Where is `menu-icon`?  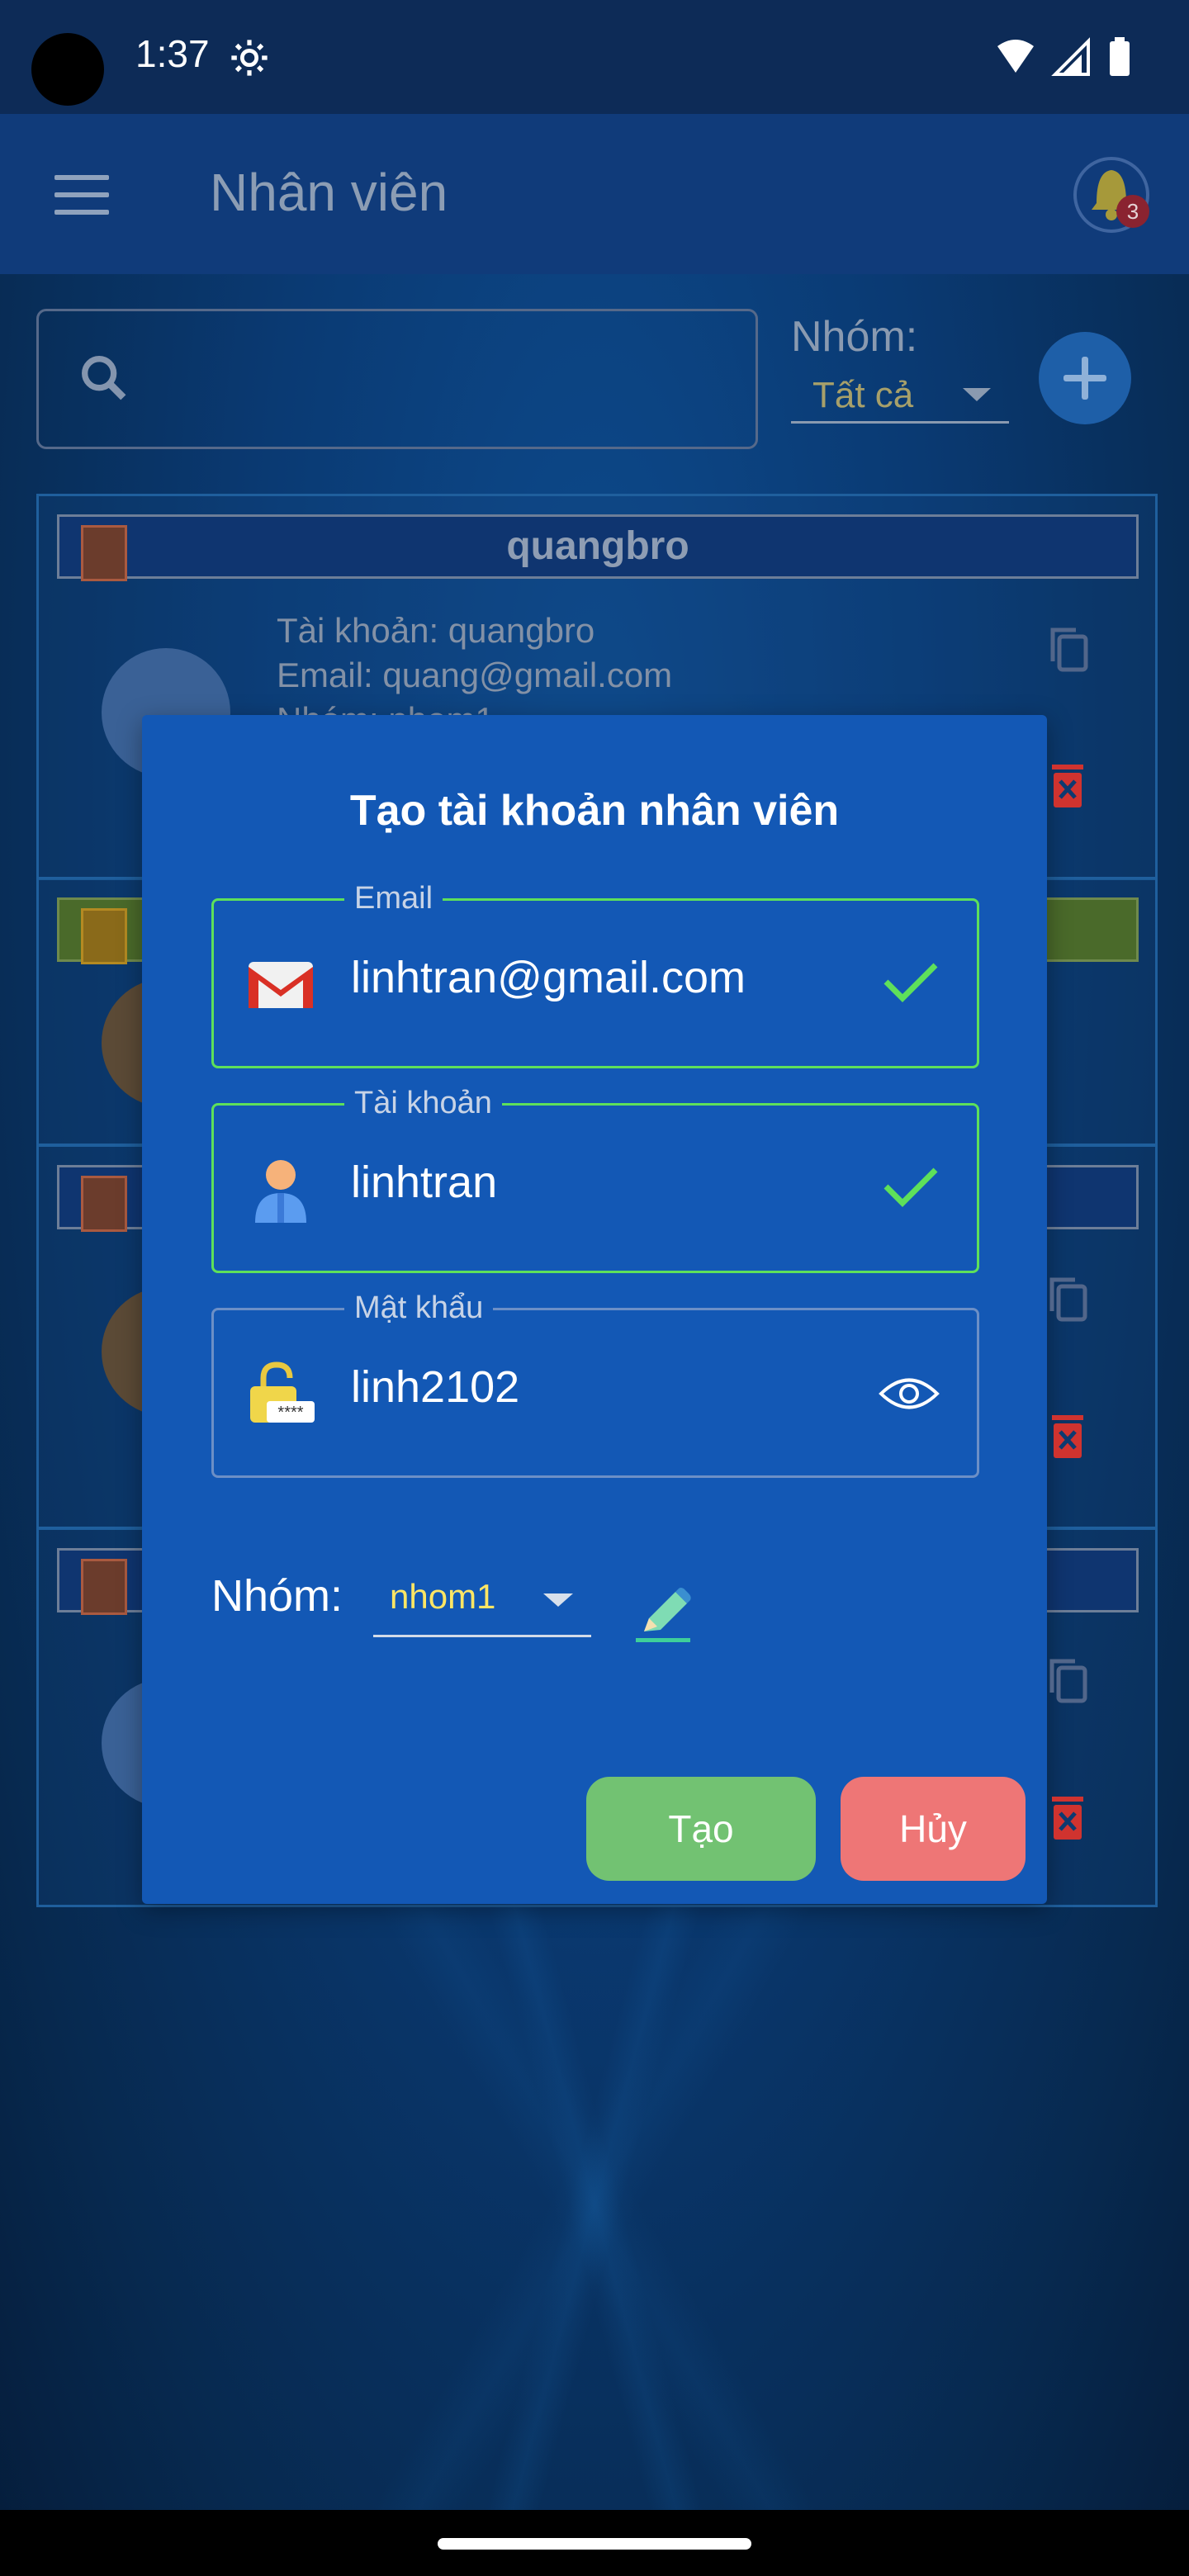
menu-icon is located at coordinates (81, 195).